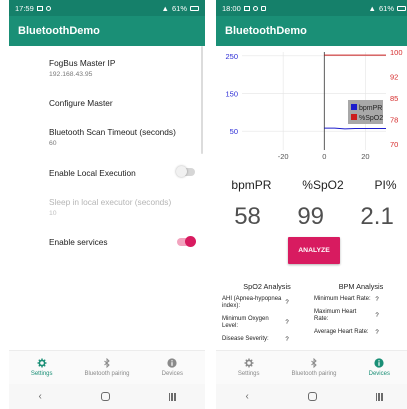  What do you see at coordinates (324, 156) in the screenshot?
I see `x-axis-tick-label: 0` at bounding box center [324, 156].